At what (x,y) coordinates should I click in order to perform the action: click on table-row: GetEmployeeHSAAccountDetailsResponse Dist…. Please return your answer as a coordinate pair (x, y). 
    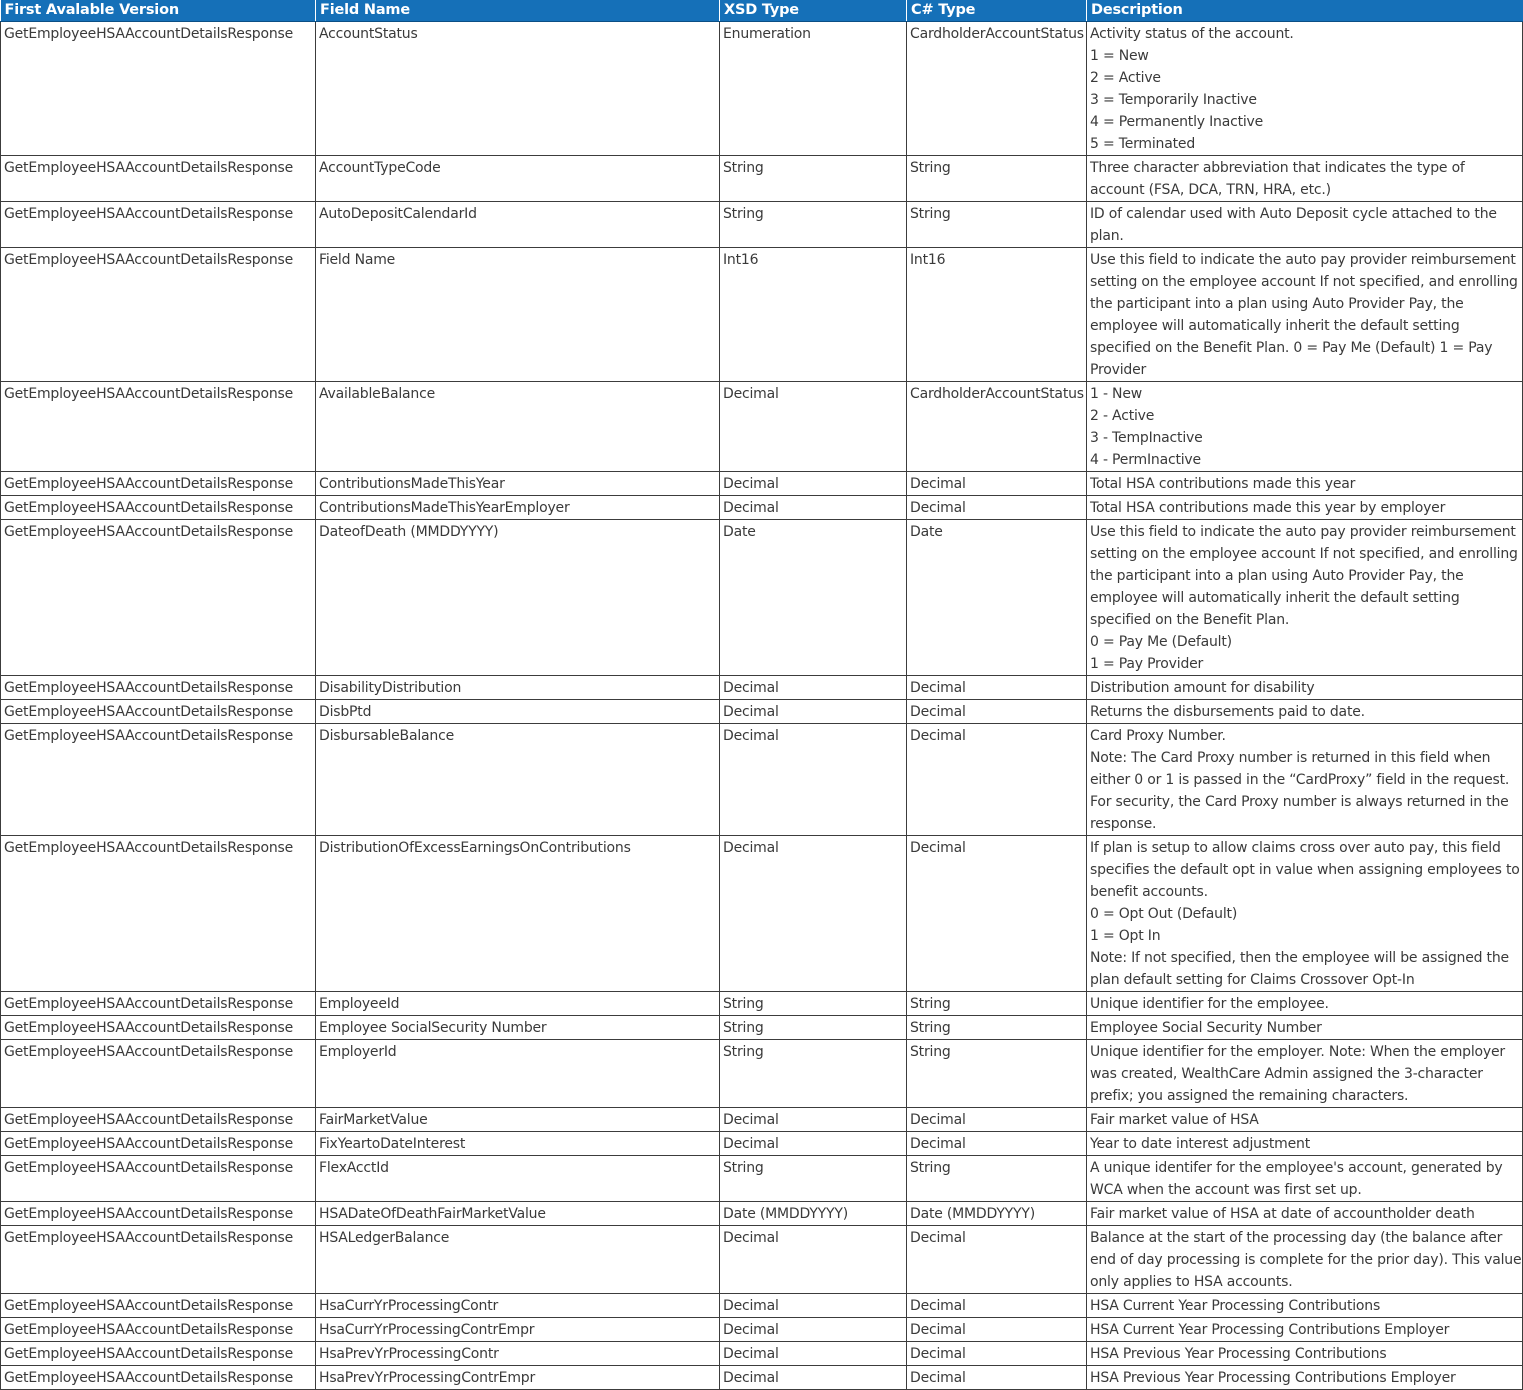
    Looking at the image, I should click on (761, 913).